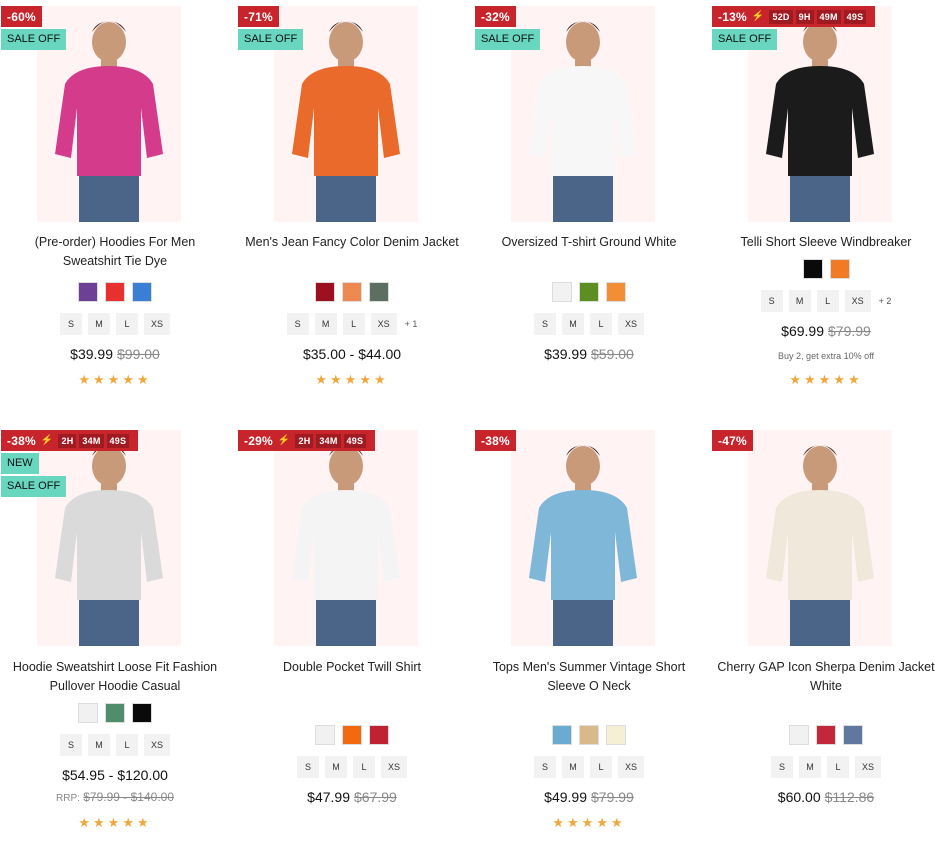 This screenshot has height=841, width=935. I want to click on product-title: Double Pocket Twill Shirt, so click(352, 667).